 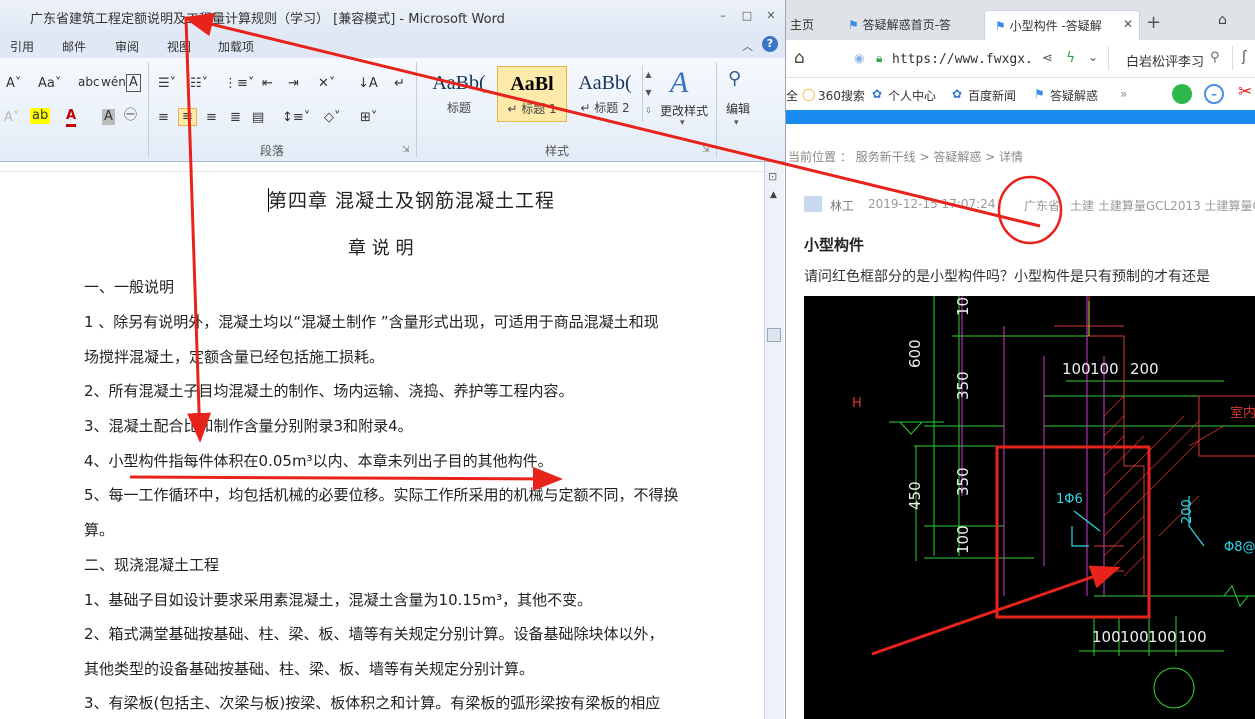 What do you see at coordinates (799, 58) in the screenshot?
I see `home-icon: ⌂` at bounding box center [799, 58].